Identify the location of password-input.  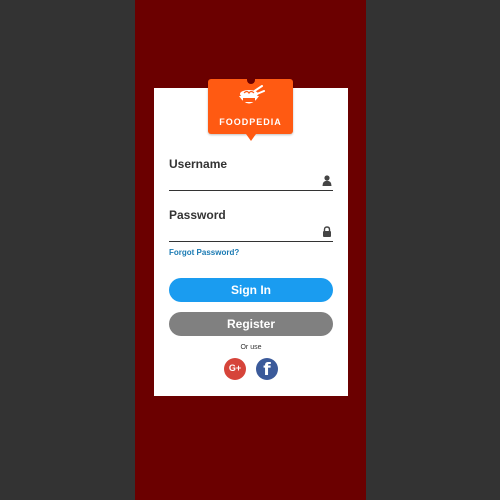
(243, 232).